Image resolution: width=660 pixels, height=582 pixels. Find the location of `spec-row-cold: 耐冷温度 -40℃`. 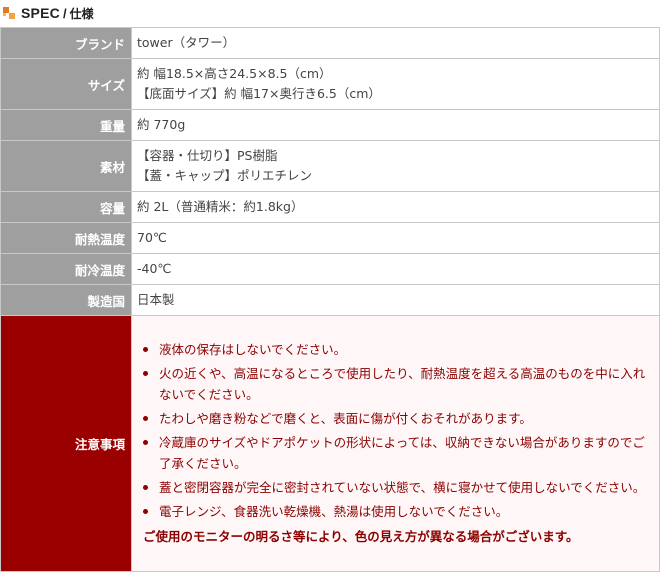

spec-row-cold: 耐冷温度 -40℃ is located at coordinates (330, 269).